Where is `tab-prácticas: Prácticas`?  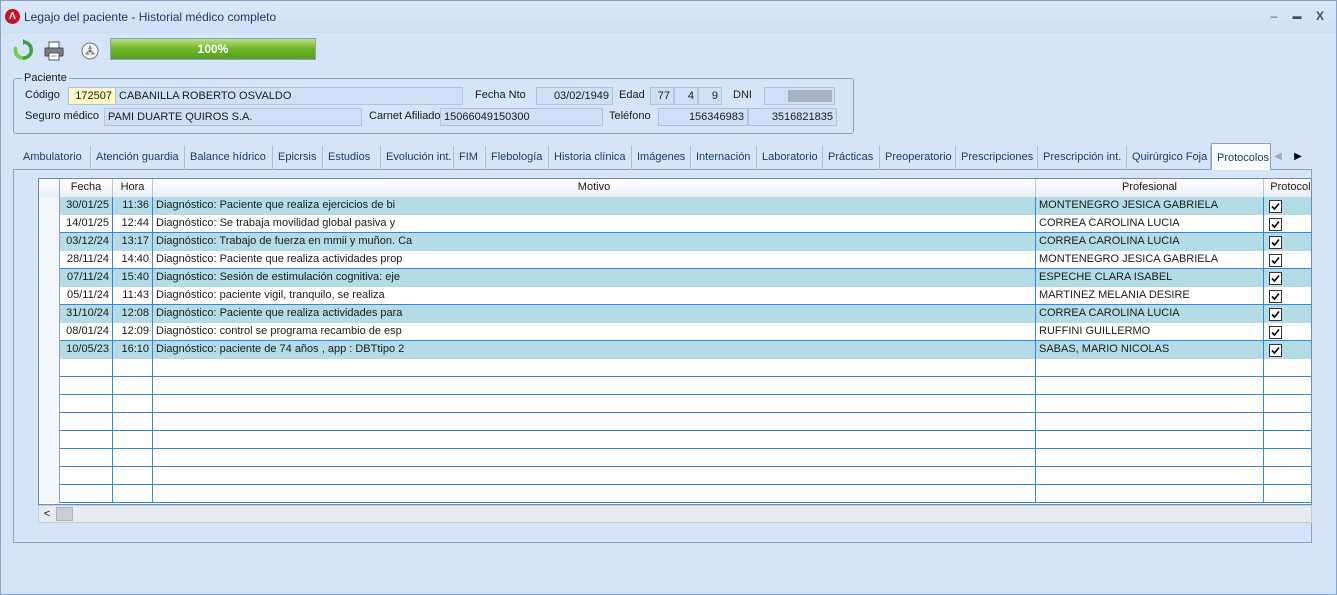
tab-prácticas: Prácticas is located at coordinates (851, 158).